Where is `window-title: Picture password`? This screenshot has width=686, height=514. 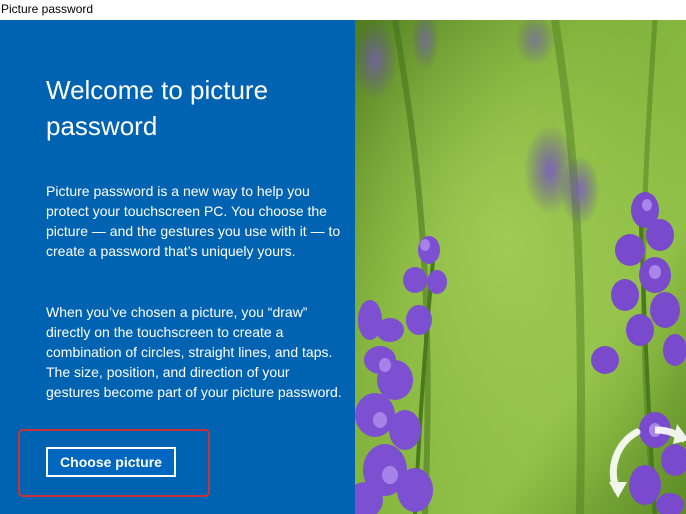 window-title: Picture password is located at coordinates (47, 9).